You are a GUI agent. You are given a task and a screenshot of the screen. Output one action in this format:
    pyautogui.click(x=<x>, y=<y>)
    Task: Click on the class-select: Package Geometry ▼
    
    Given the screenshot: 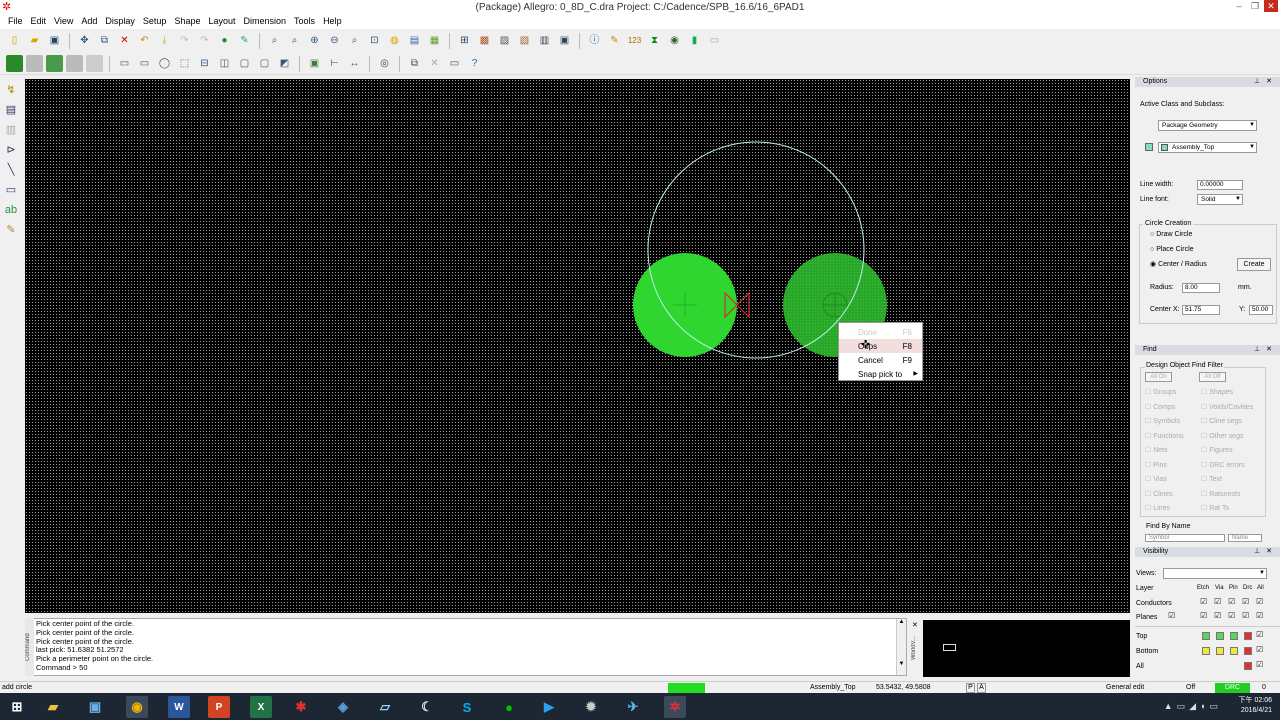 What is the action you would take?
    pyautogui.click(x=1207, y=125)
    